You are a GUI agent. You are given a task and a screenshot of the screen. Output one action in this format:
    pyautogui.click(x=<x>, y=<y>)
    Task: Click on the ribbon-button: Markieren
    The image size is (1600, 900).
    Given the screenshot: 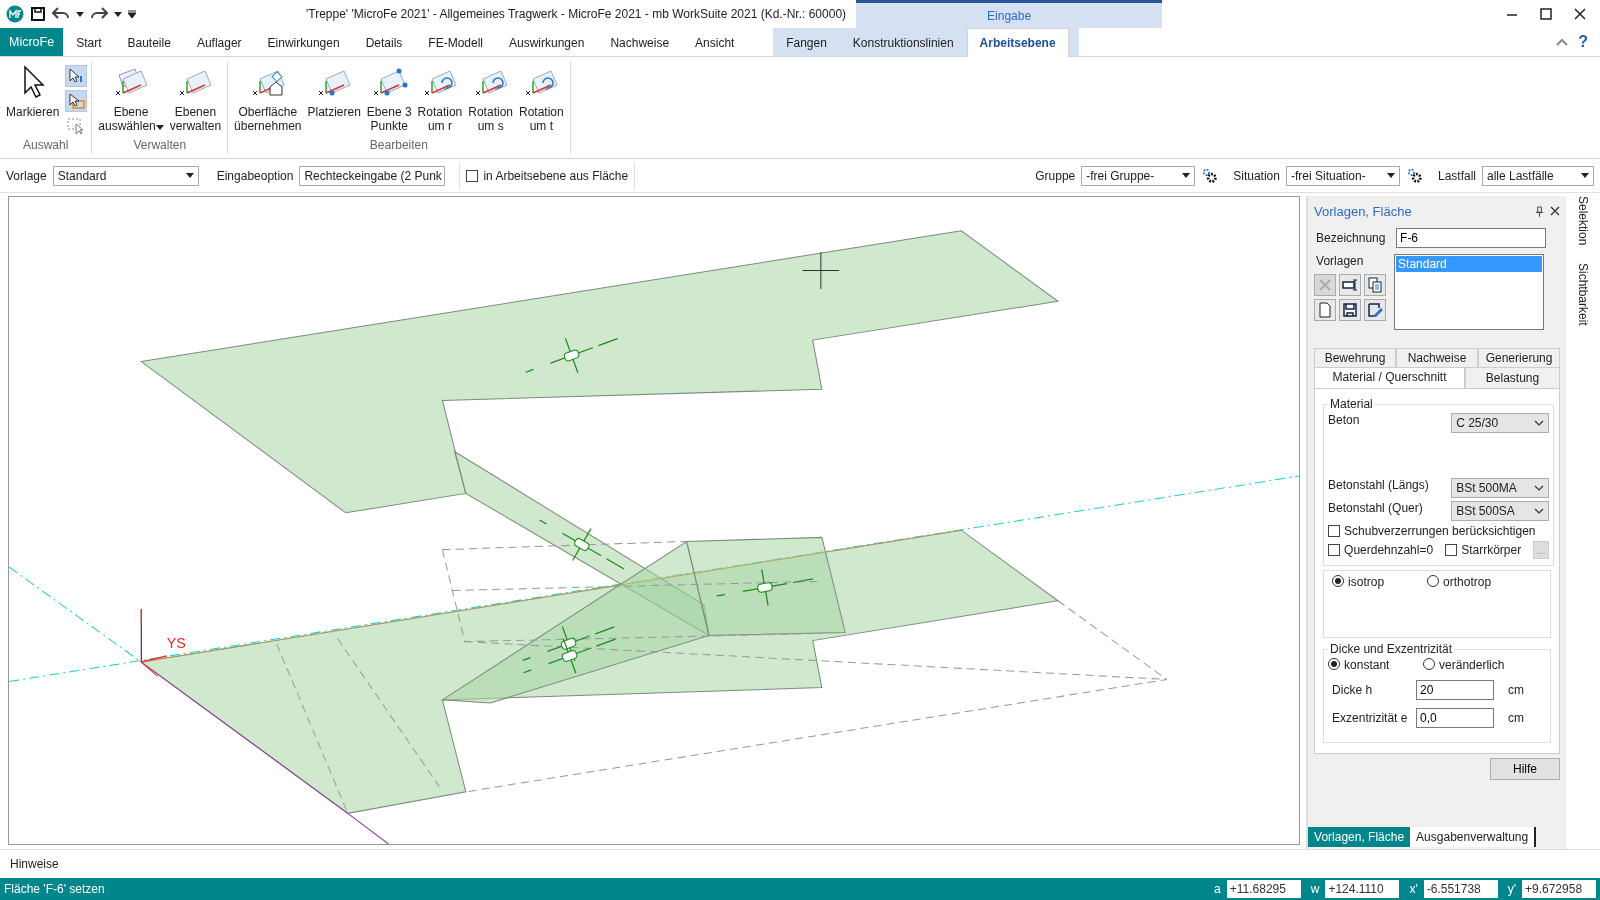 What is the action you would take?
    pyautogui.click(x=33, y=100)
    